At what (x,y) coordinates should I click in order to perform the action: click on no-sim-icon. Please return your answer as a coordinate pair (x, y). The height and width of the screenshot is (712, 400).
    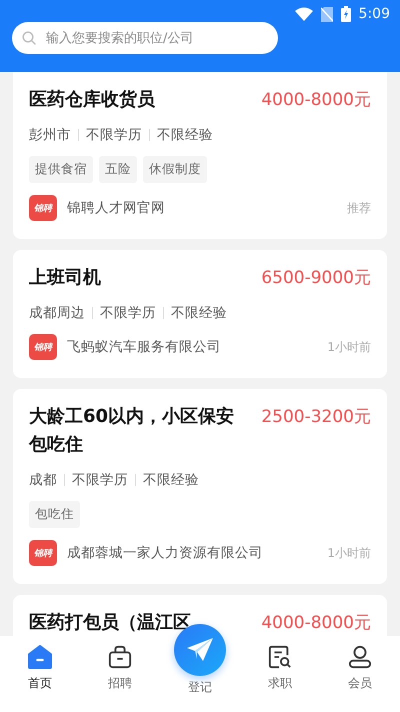
    Looking at the image, I should click on (326, 14).